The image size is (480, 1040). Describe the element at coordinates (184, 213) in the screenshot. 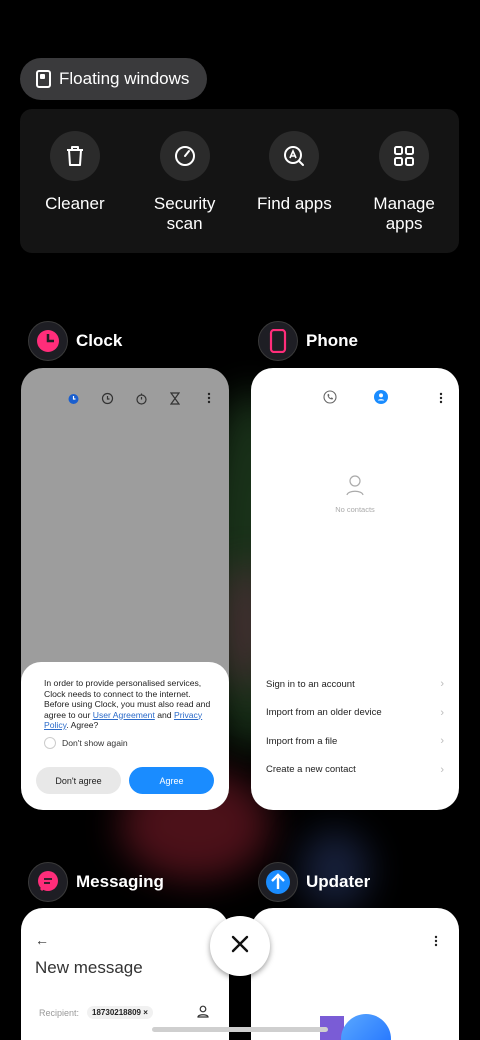

I see `security-scan-label: Security scan` at that location.